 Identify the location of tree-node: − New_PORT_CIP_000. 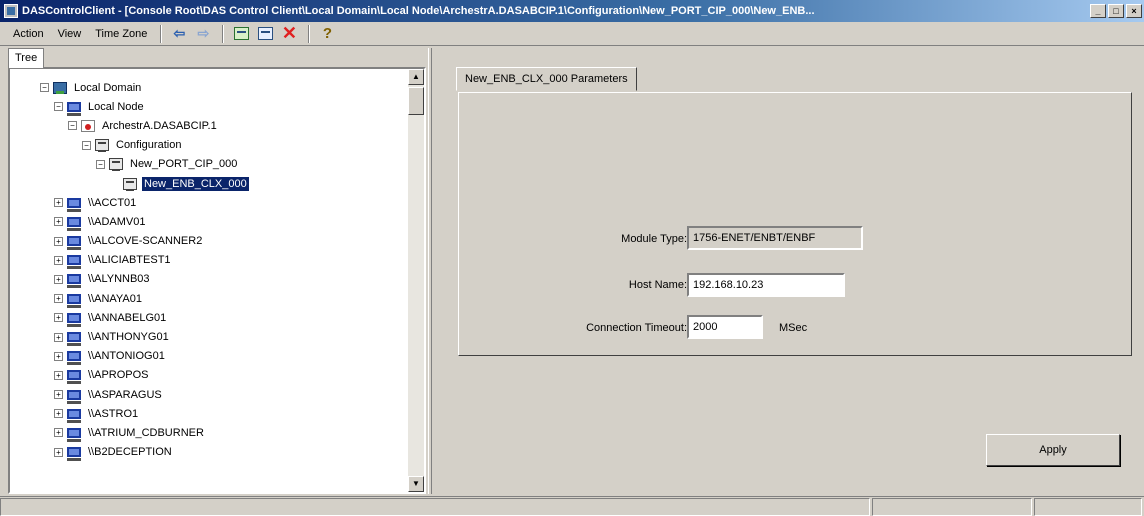
(224, 164).